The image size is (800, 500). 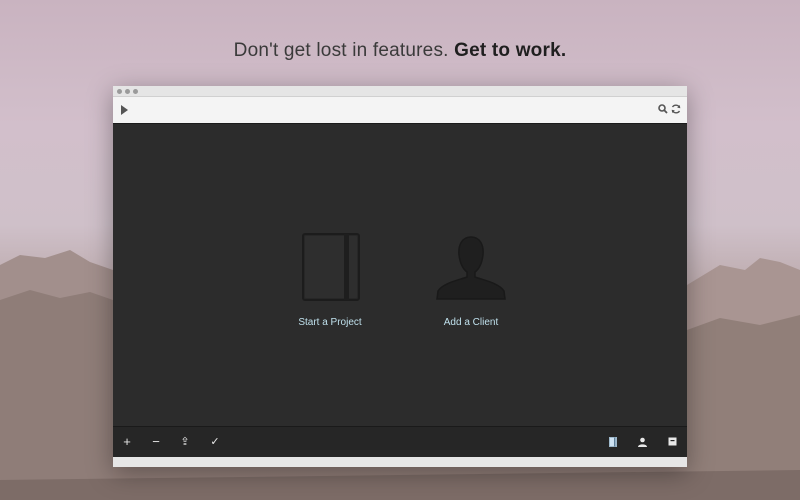 What do you see at coordinates (124, 110) in the screenshot?
I see `play-icon` at bounding box center [124, 110].